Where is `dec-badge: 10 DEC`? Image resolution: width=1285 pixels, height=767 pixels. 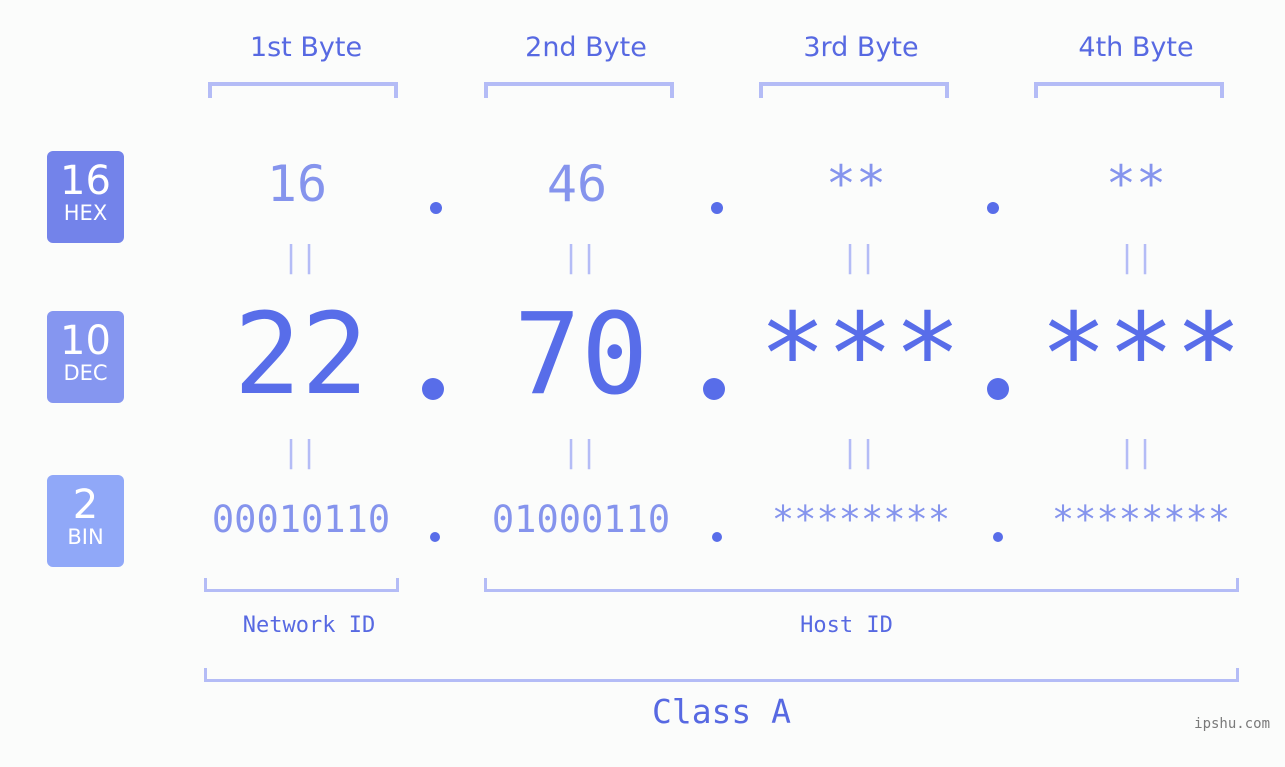 dec-badge: 10 DEC is located at coordinates (85, 357).